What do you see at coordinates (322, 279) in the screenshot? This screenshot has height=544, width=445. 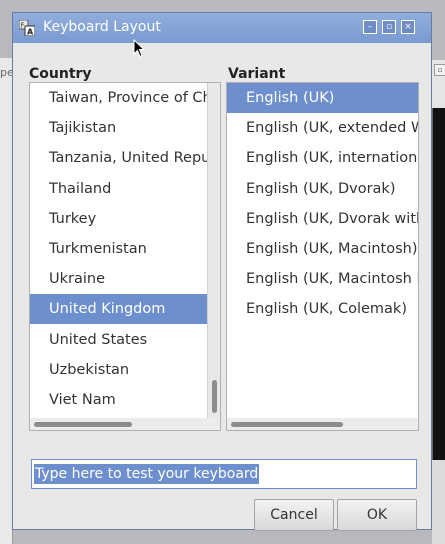 I see `variant-list-item: English (UK, Macintosh ir` at bounding box center [322, 279].